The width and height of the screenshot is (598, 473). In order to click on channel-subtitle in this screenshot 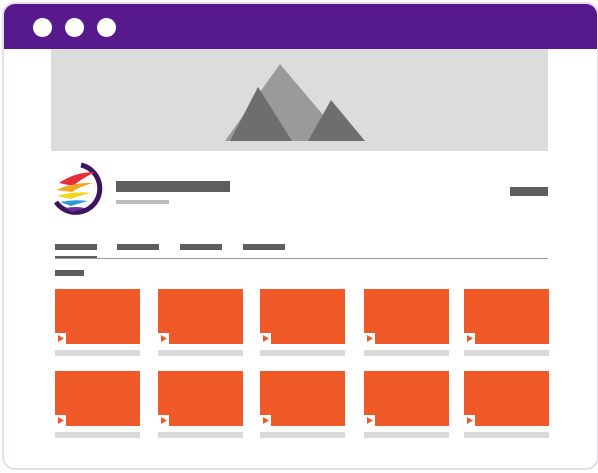, I will do `click(142, 202)`.